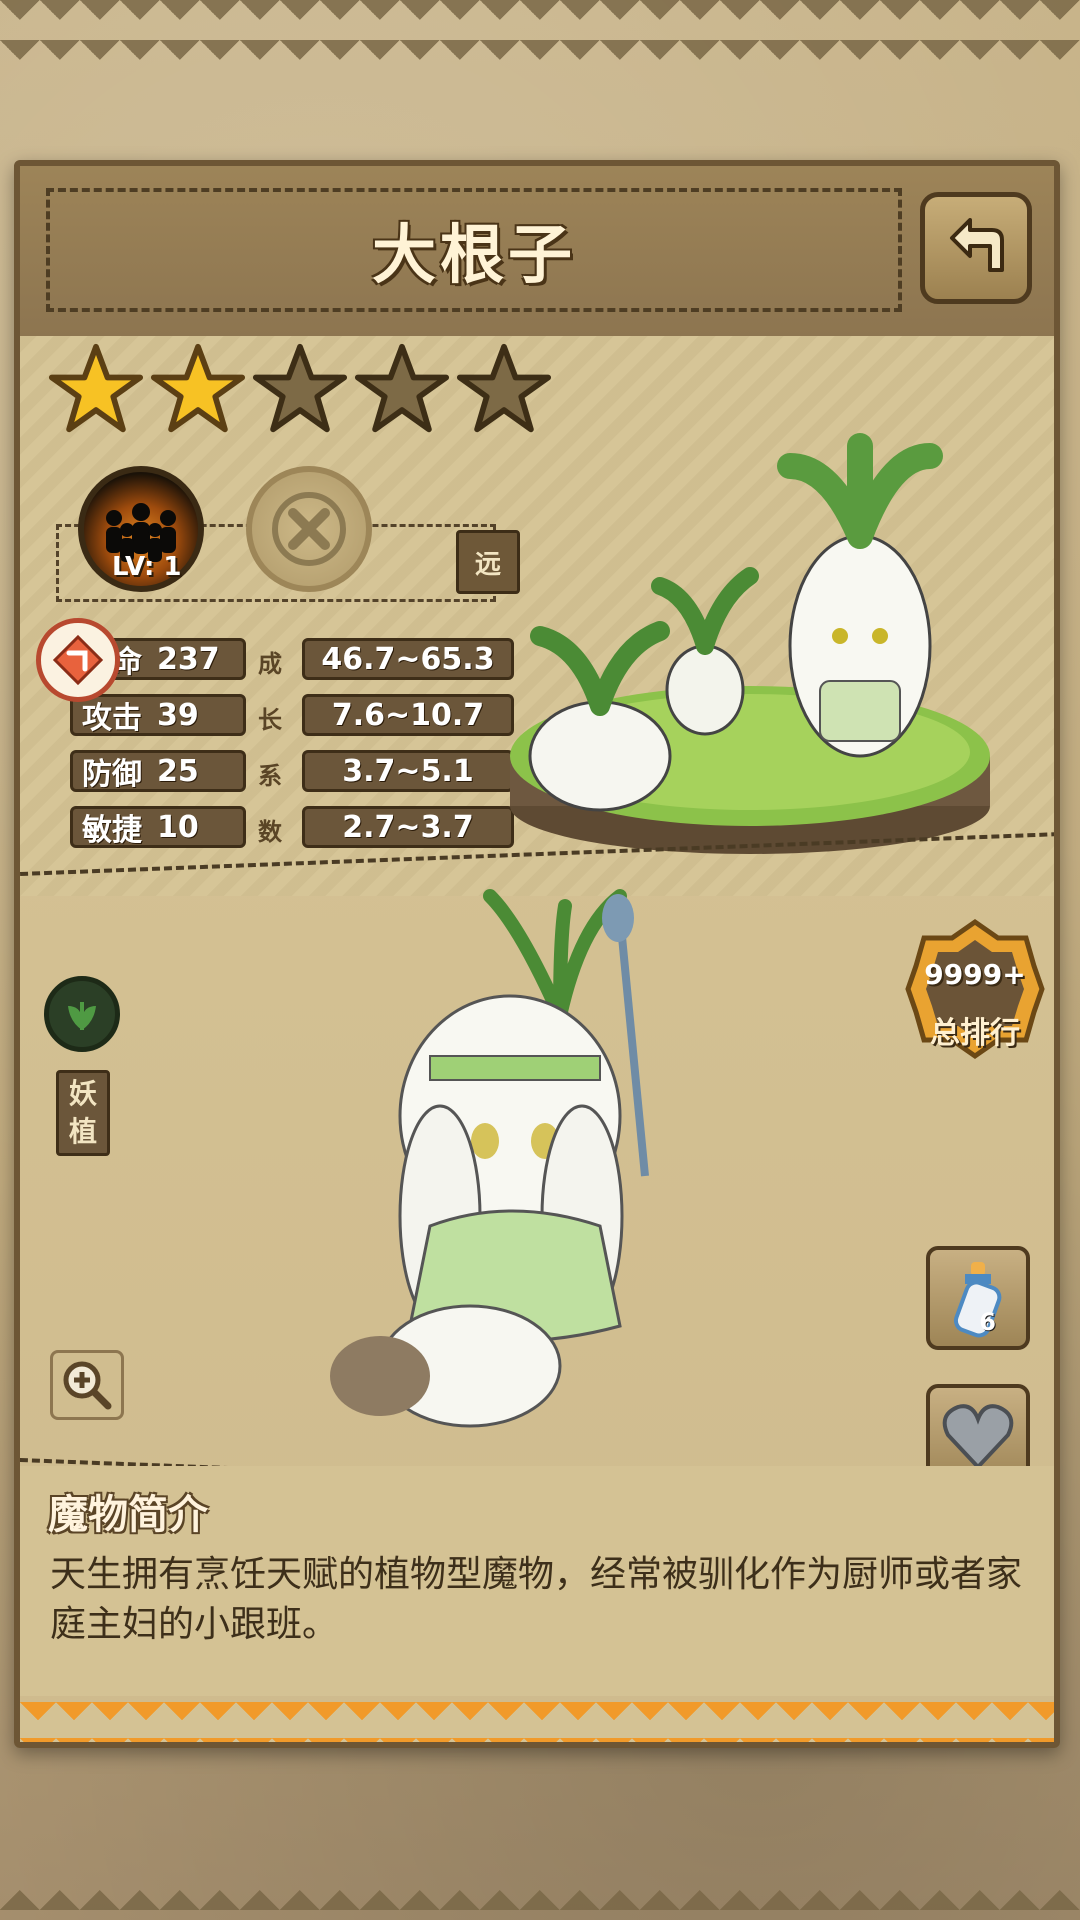 Image resolution: width=1080 pixels, height=1920 pixels. What do you see at coordinates (975, 1033) in the screenshot?
I see `rank-label: 总排行` at bounding box center [975, 1033].